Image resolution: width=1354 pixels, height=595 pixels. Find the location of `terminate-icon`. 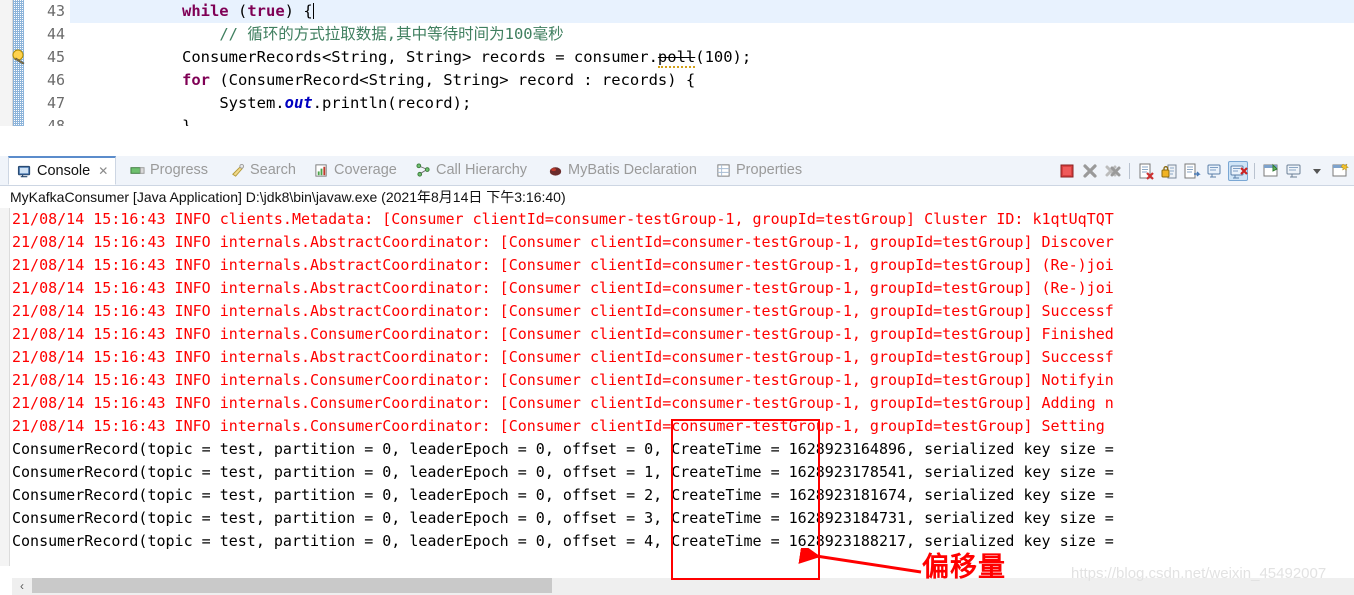

terminate-icon is located at coordinates (1067, 171).